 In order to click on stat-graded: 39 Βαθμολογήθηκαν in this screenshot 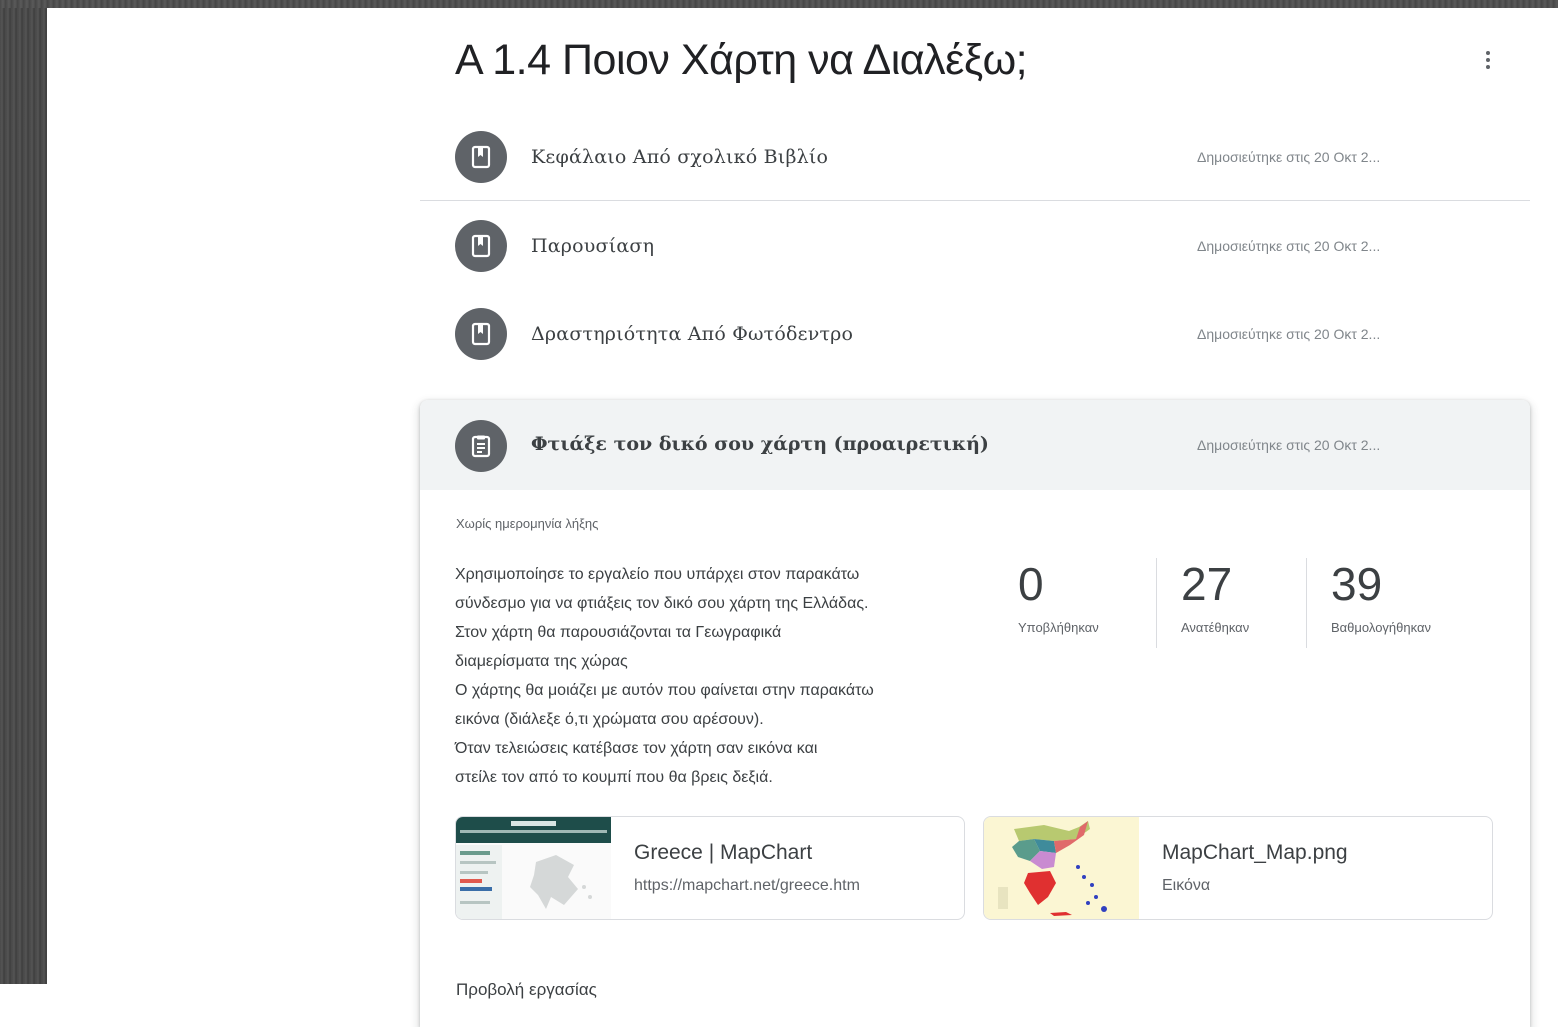, I will do `click(1401, 603)`.